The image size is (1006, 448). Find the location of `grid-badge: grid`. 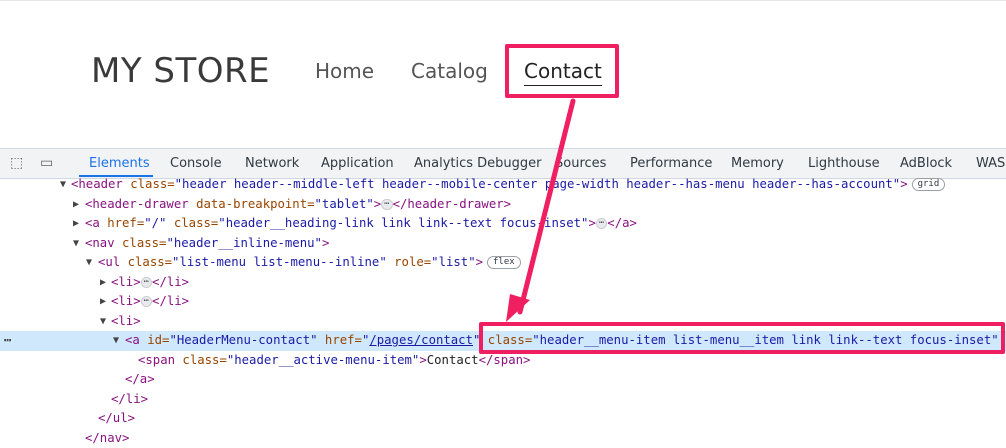

grid-badge: grid is located at coordinates (929, 184).